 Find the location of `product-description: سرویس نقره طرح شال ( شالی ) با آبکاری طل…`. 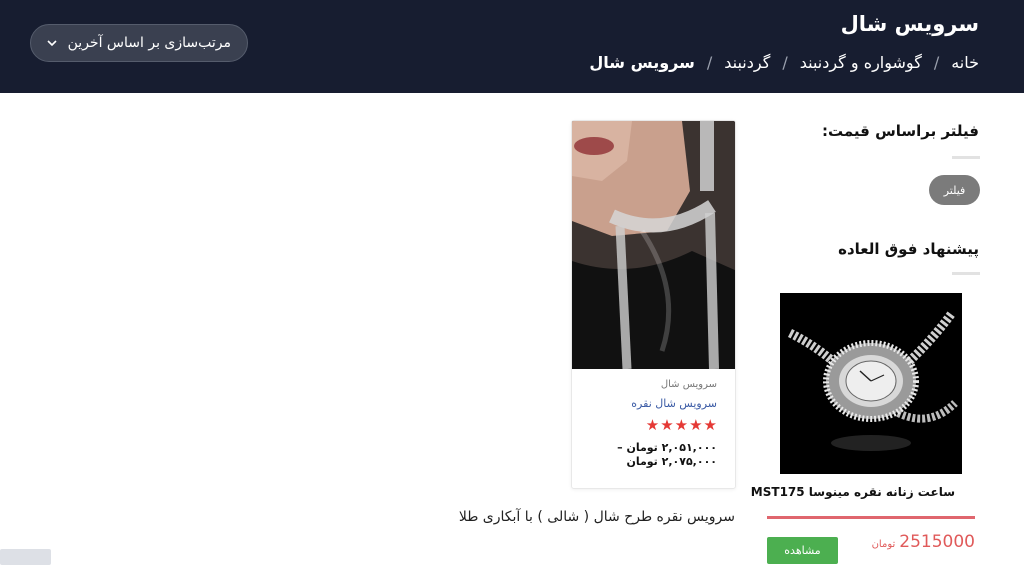

product-description: سرویس نقره طرح شال ( شالی ) با آبکاری طل… is located at coordinates (596, 517).